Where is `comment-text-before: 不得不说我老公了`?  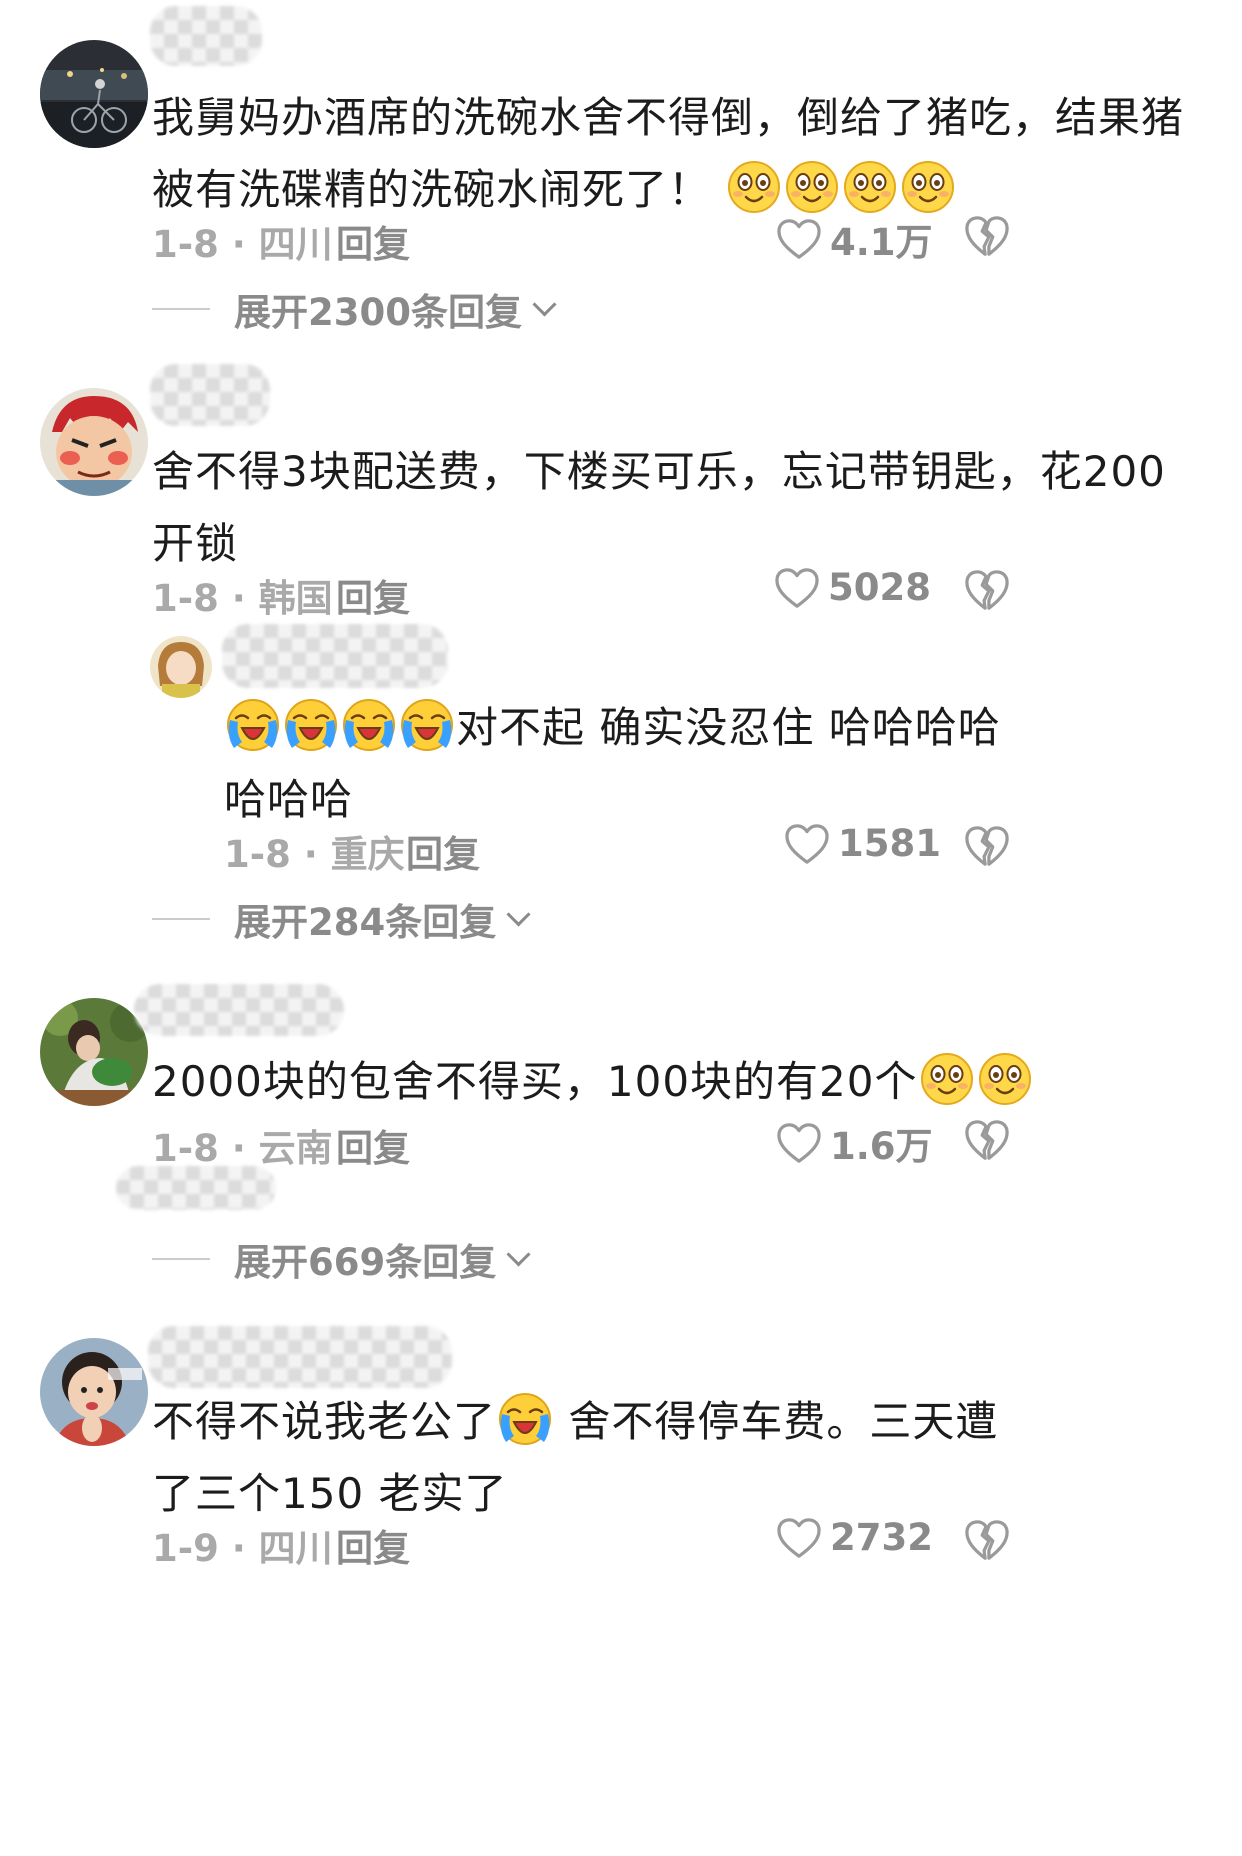 comment-text-before: 不得不说我老公了 is located at coordinates (324, 1421).